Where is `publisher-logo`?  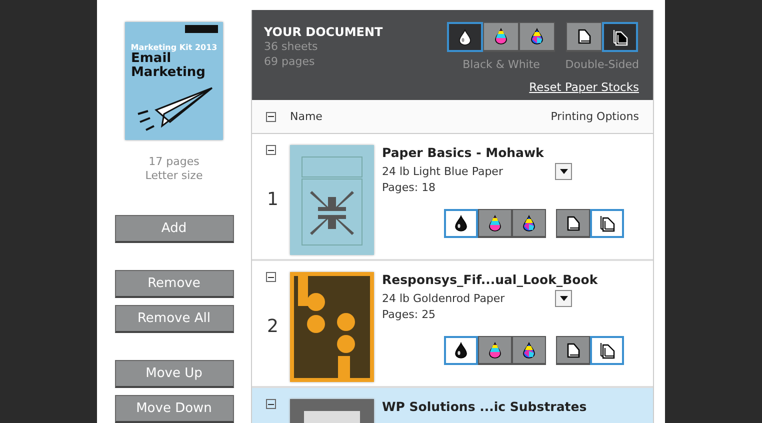
publisher-logo is located at coordinates (201, 29).